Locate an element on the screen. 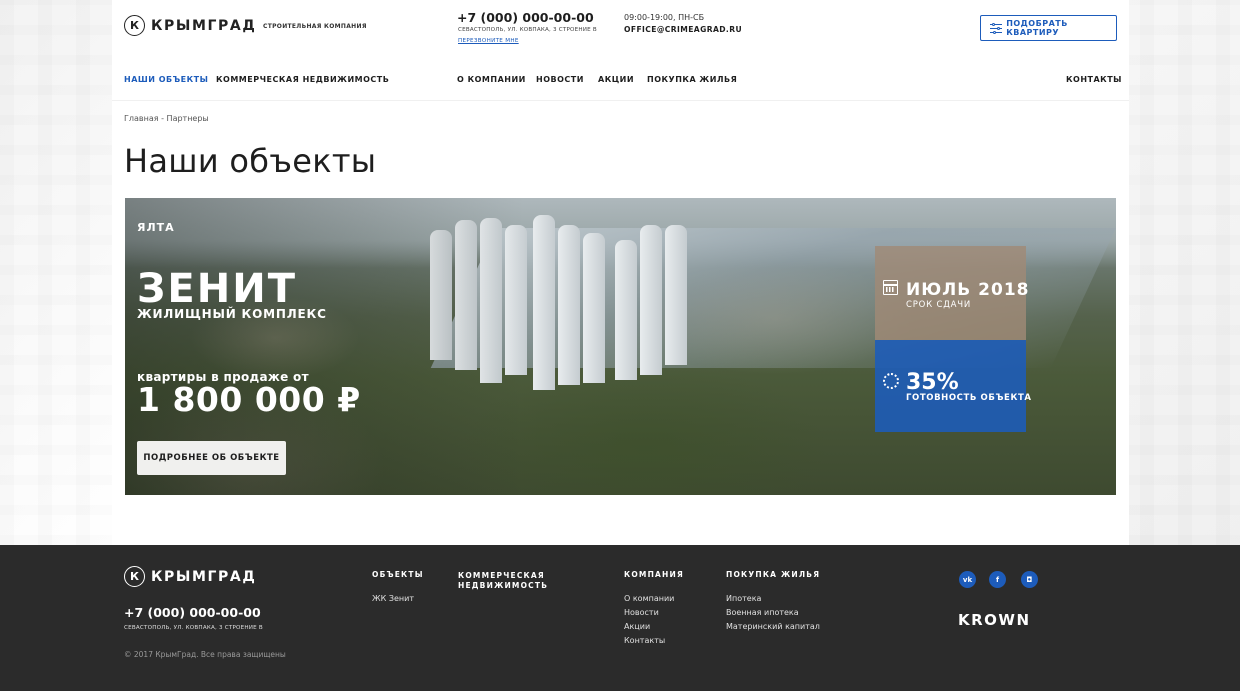  developer-logo: KROWN is located at coordinates (994, 620).